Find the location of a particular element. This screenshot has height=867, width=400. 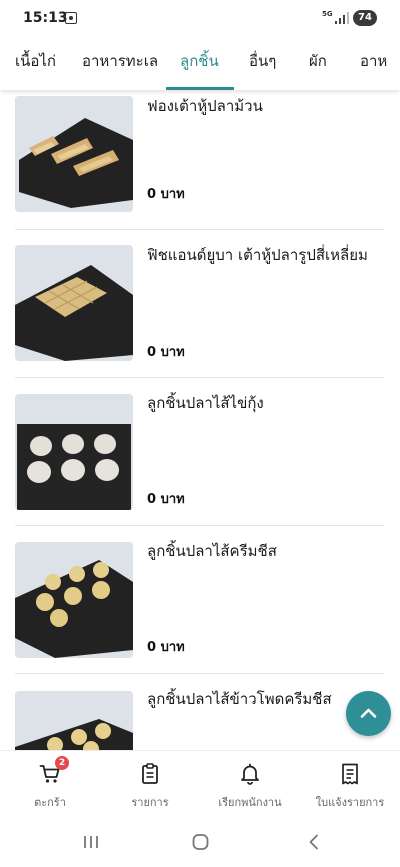

cart-badge: 2 is located at coordinates (62, 763).